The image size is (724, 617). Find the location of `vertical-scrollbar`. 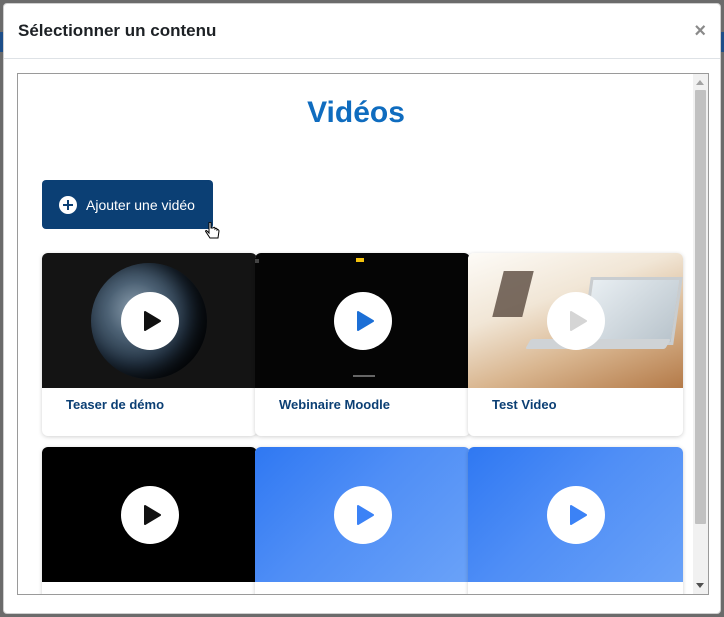

vertical-scrollbar is located at coordinates (700, 334).